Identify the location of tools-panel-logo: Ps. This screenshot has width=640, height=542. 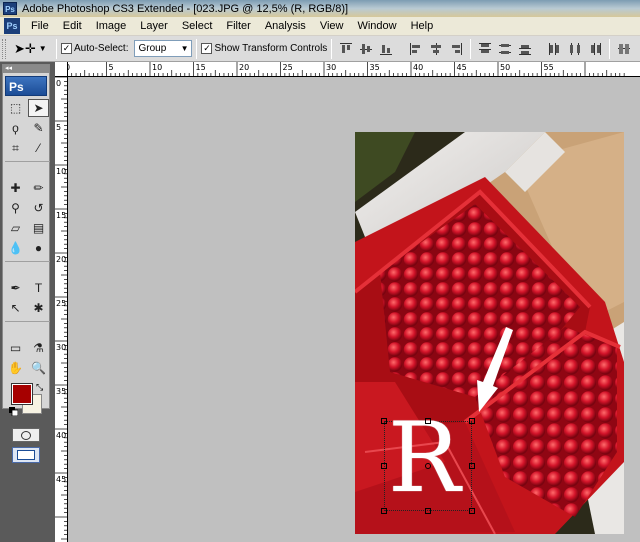
(26, 86).